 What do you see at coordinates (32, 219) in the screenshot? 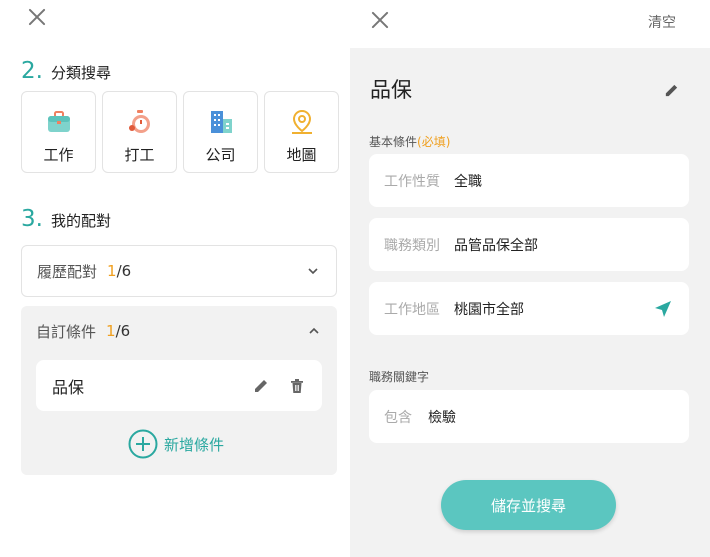
I see `section-number: 3.` at bounding box center [32, 219].